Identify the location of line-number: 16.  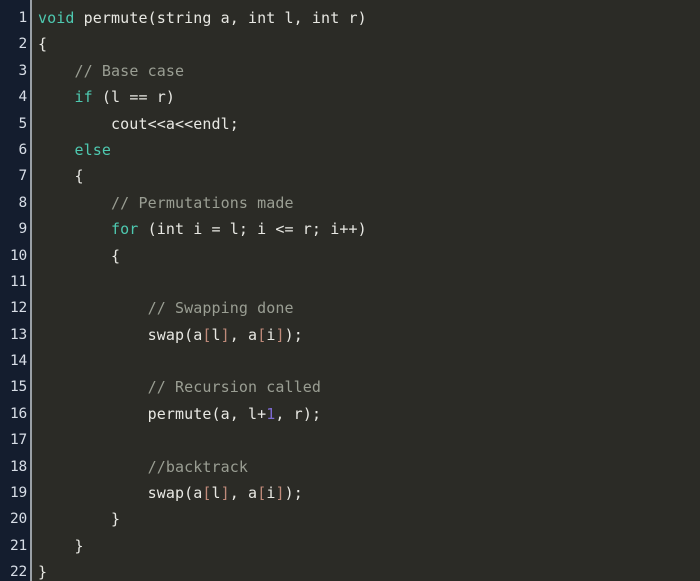
(18, 413).